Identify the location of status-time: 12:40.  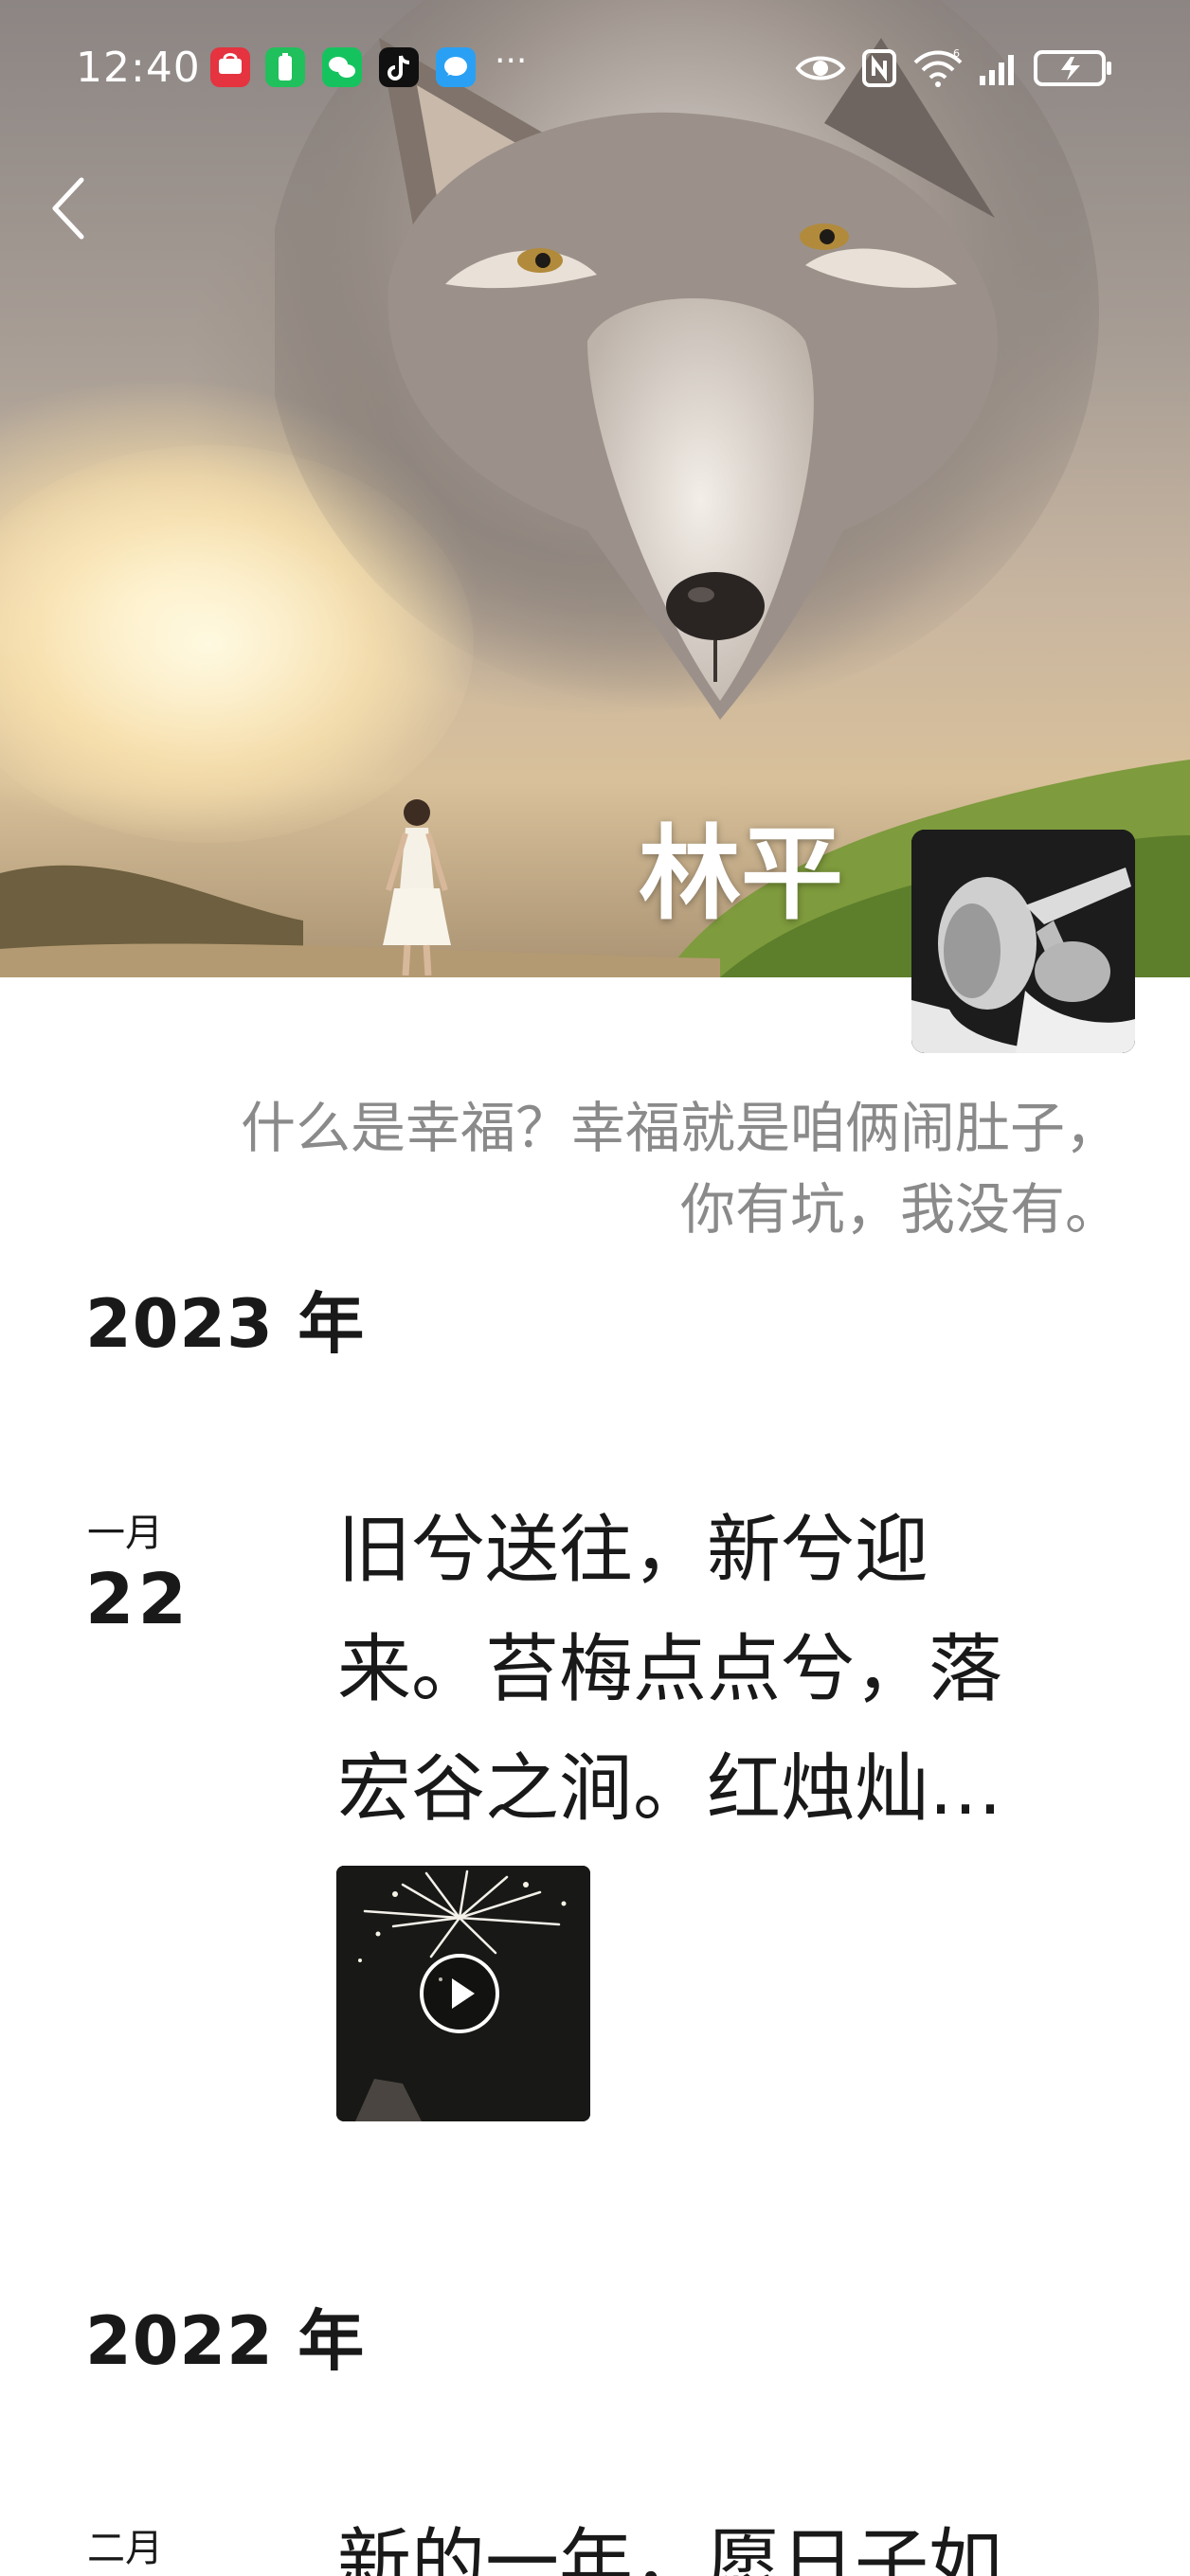
(138, 68).